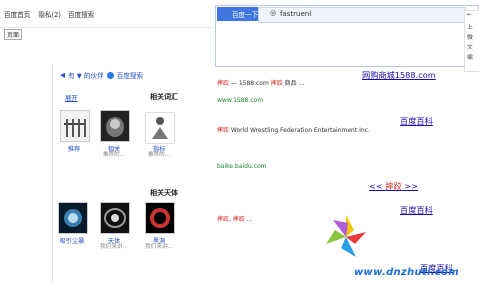  Describe the element at coordinates (346, 236) in the screenshot. I see `pinwheel-logo-icon` at that location.